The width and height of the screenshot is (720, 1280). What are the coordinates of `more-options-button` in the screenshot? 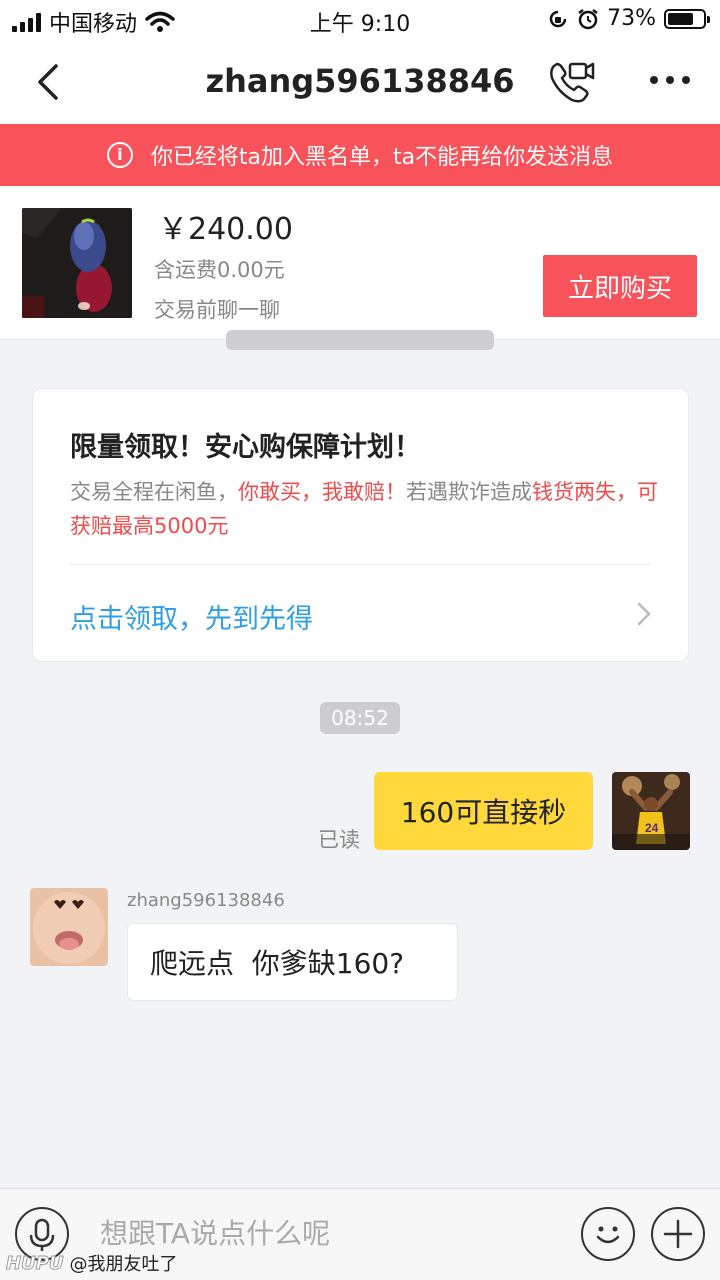 It's located at (678, 1234).